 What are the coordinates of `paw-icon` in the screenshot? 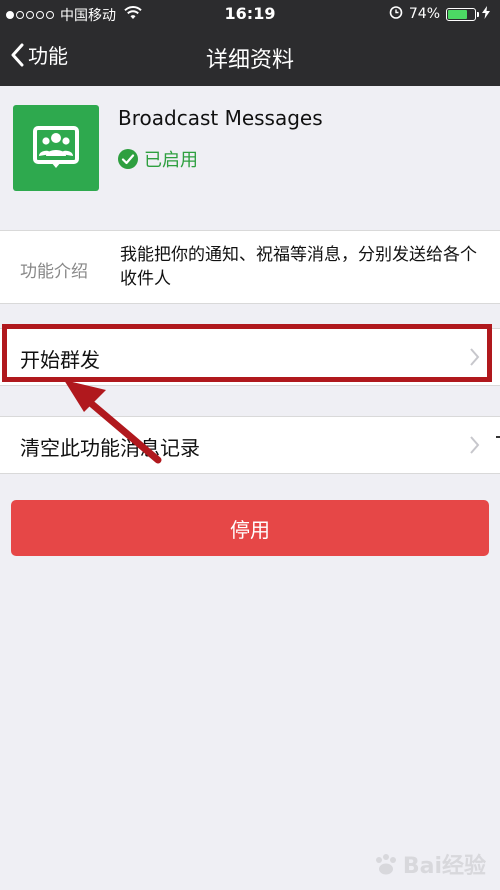 It's located at (385, 864).